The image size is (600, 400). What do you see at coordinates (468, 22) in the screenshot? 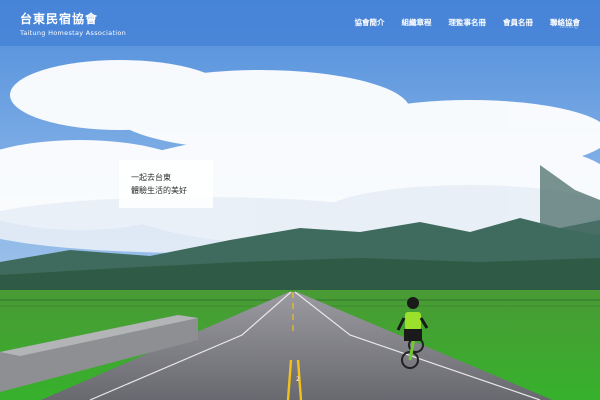
I see `nav-item-board: 理監事名冊` at bounding box center [468, 22].